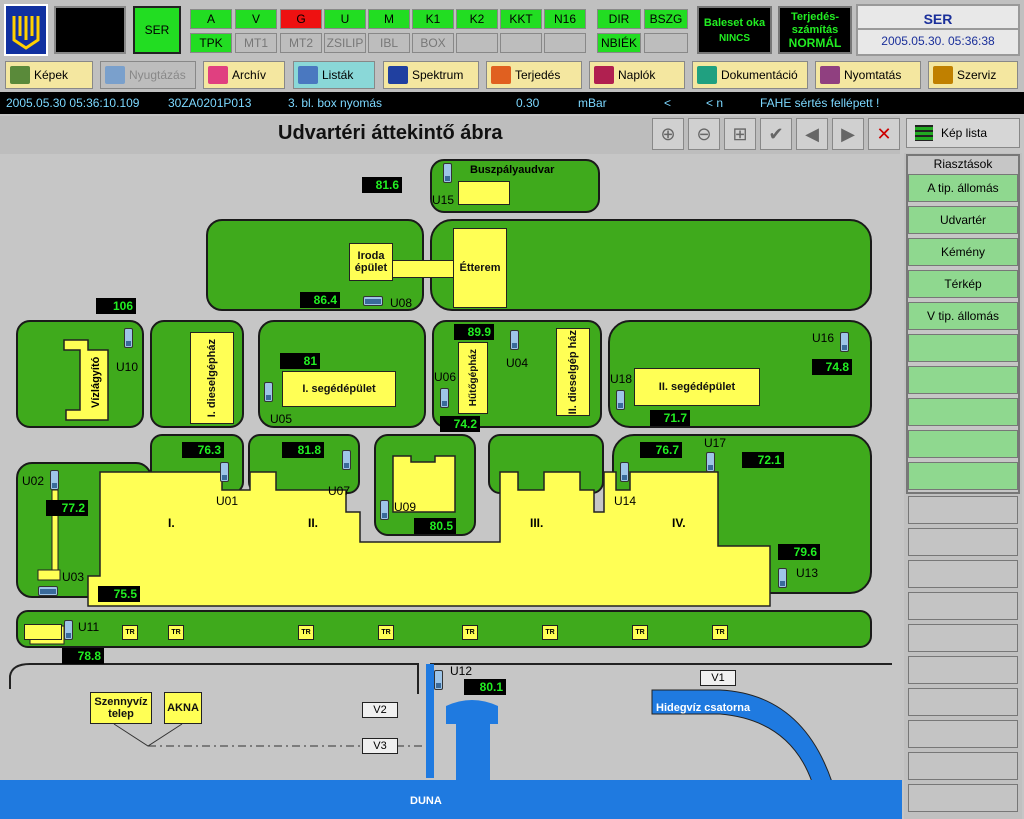 The image size is (1024, 819). I want to click on sensor-u08, so click(373, 301).